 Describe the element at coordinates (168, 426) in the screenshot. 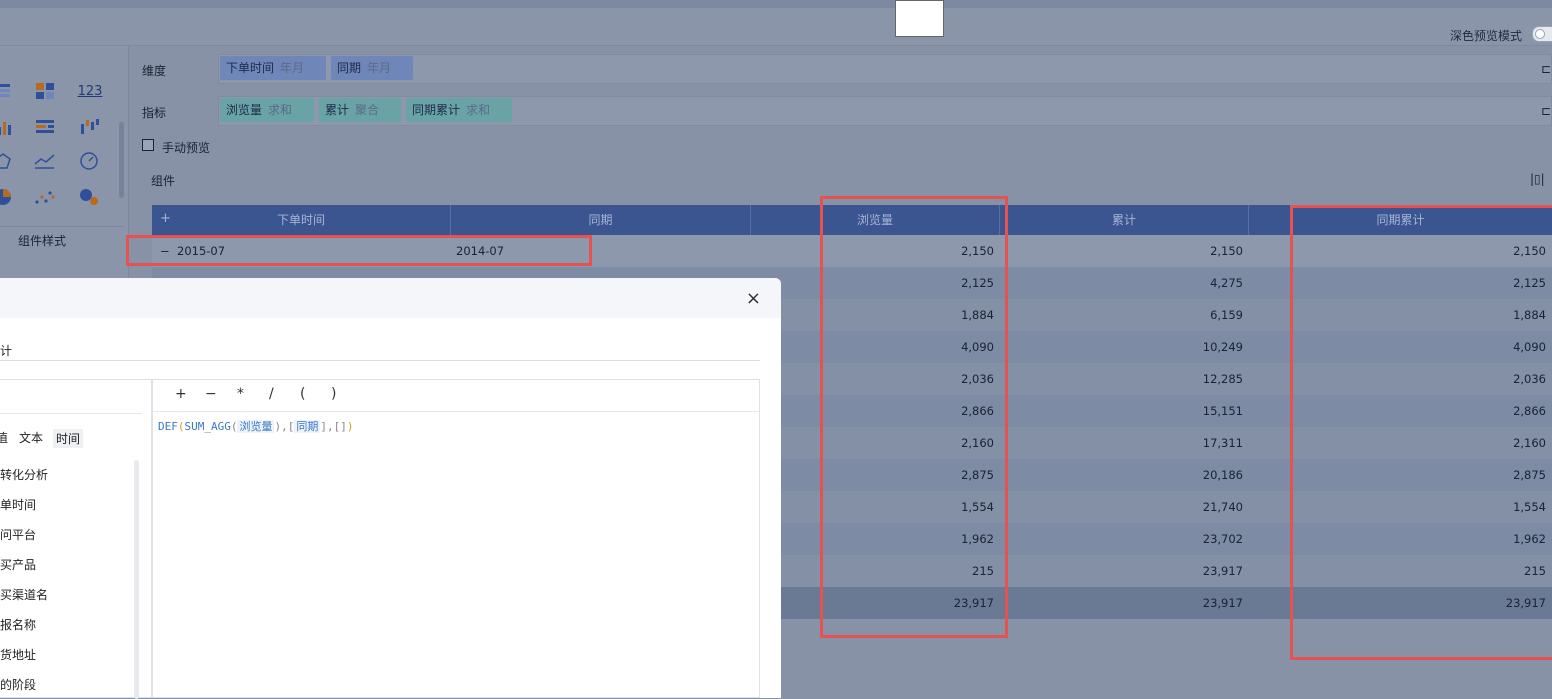

I see `formula-fn-def: DEF` at that location.